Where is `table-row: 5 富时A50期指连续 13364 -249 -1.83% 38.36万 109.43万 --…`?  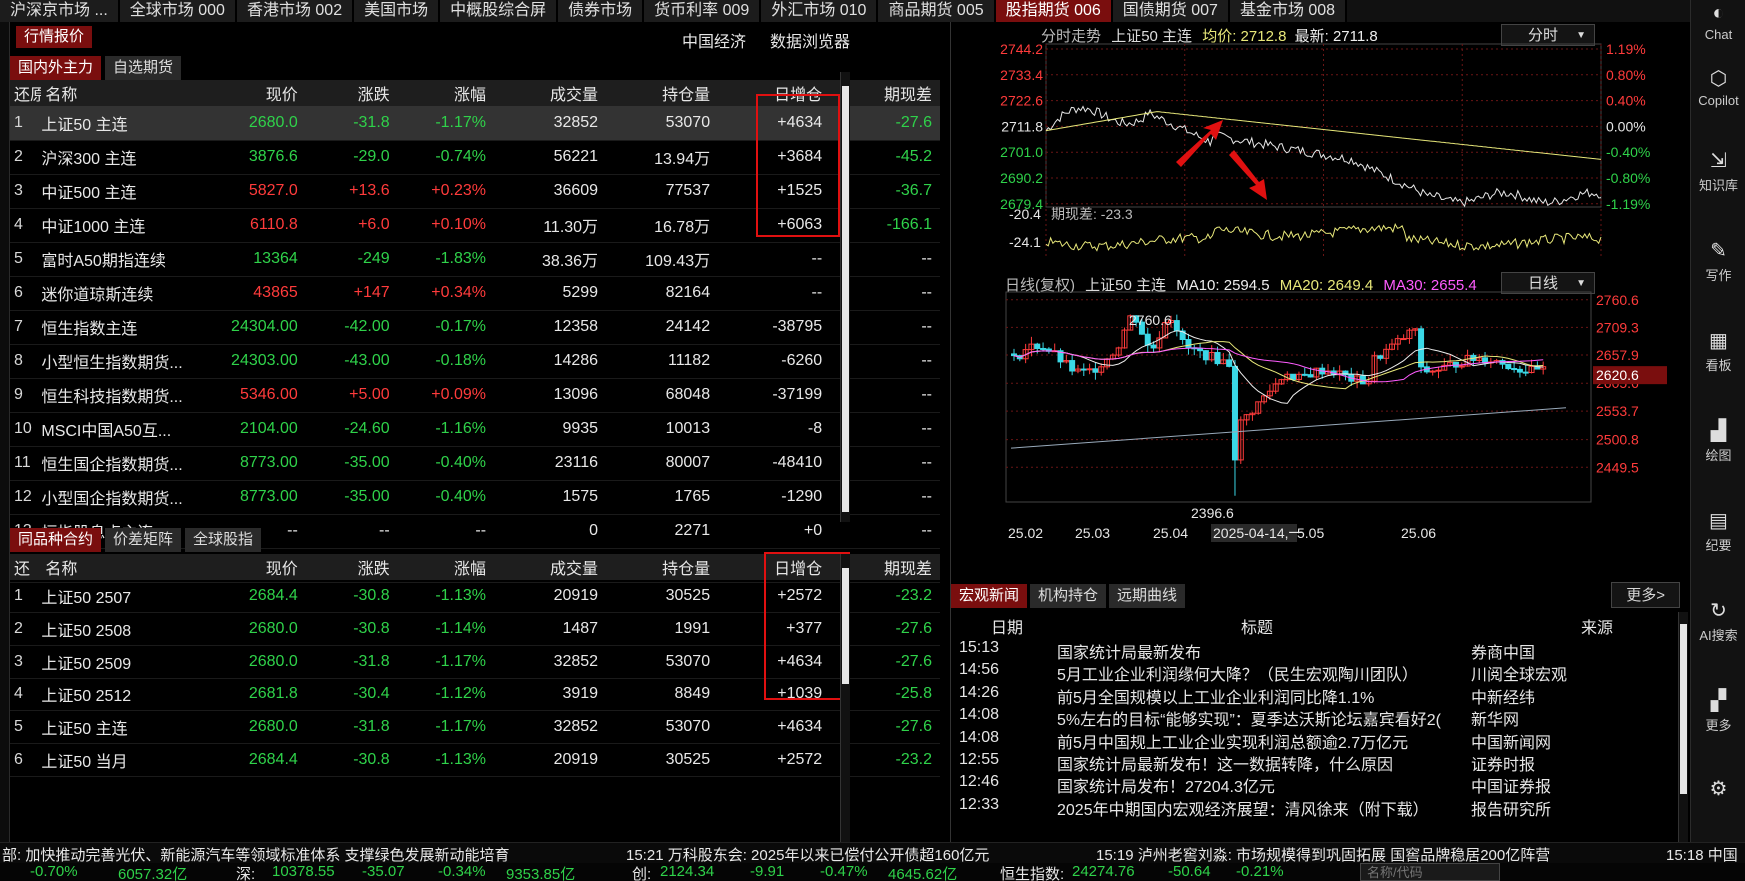 table-row: 5 富时A50期指连续 13364 -249 -1.83% 38.36万 109.43万 --… is located at coordinates (475, 259).